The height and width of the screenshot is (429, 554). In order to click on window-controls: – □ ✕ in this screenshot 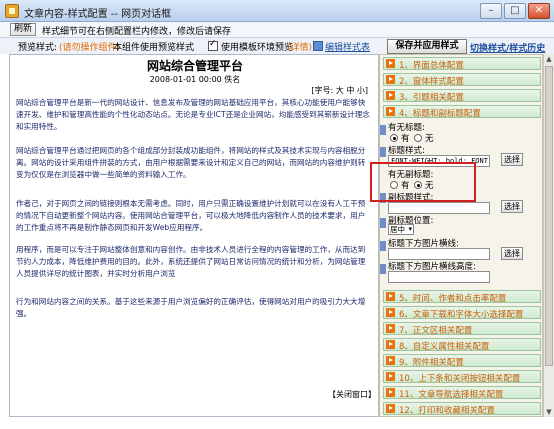, I will do `click(515, 11)`.